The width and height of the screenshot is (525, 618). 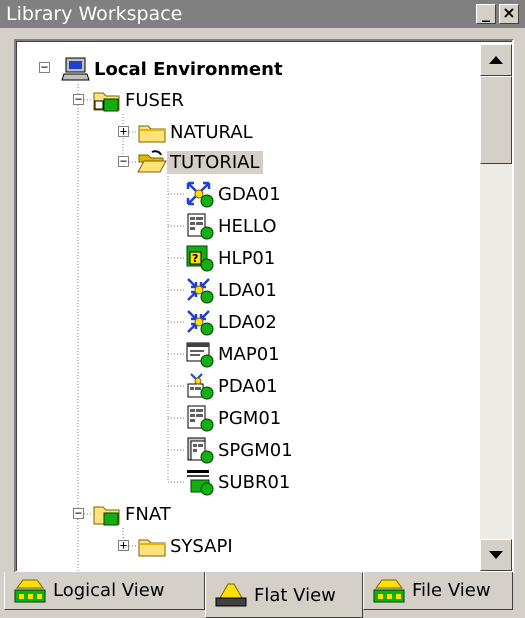 I want to click on minimize-icon: _, so click(x=486, y=12).